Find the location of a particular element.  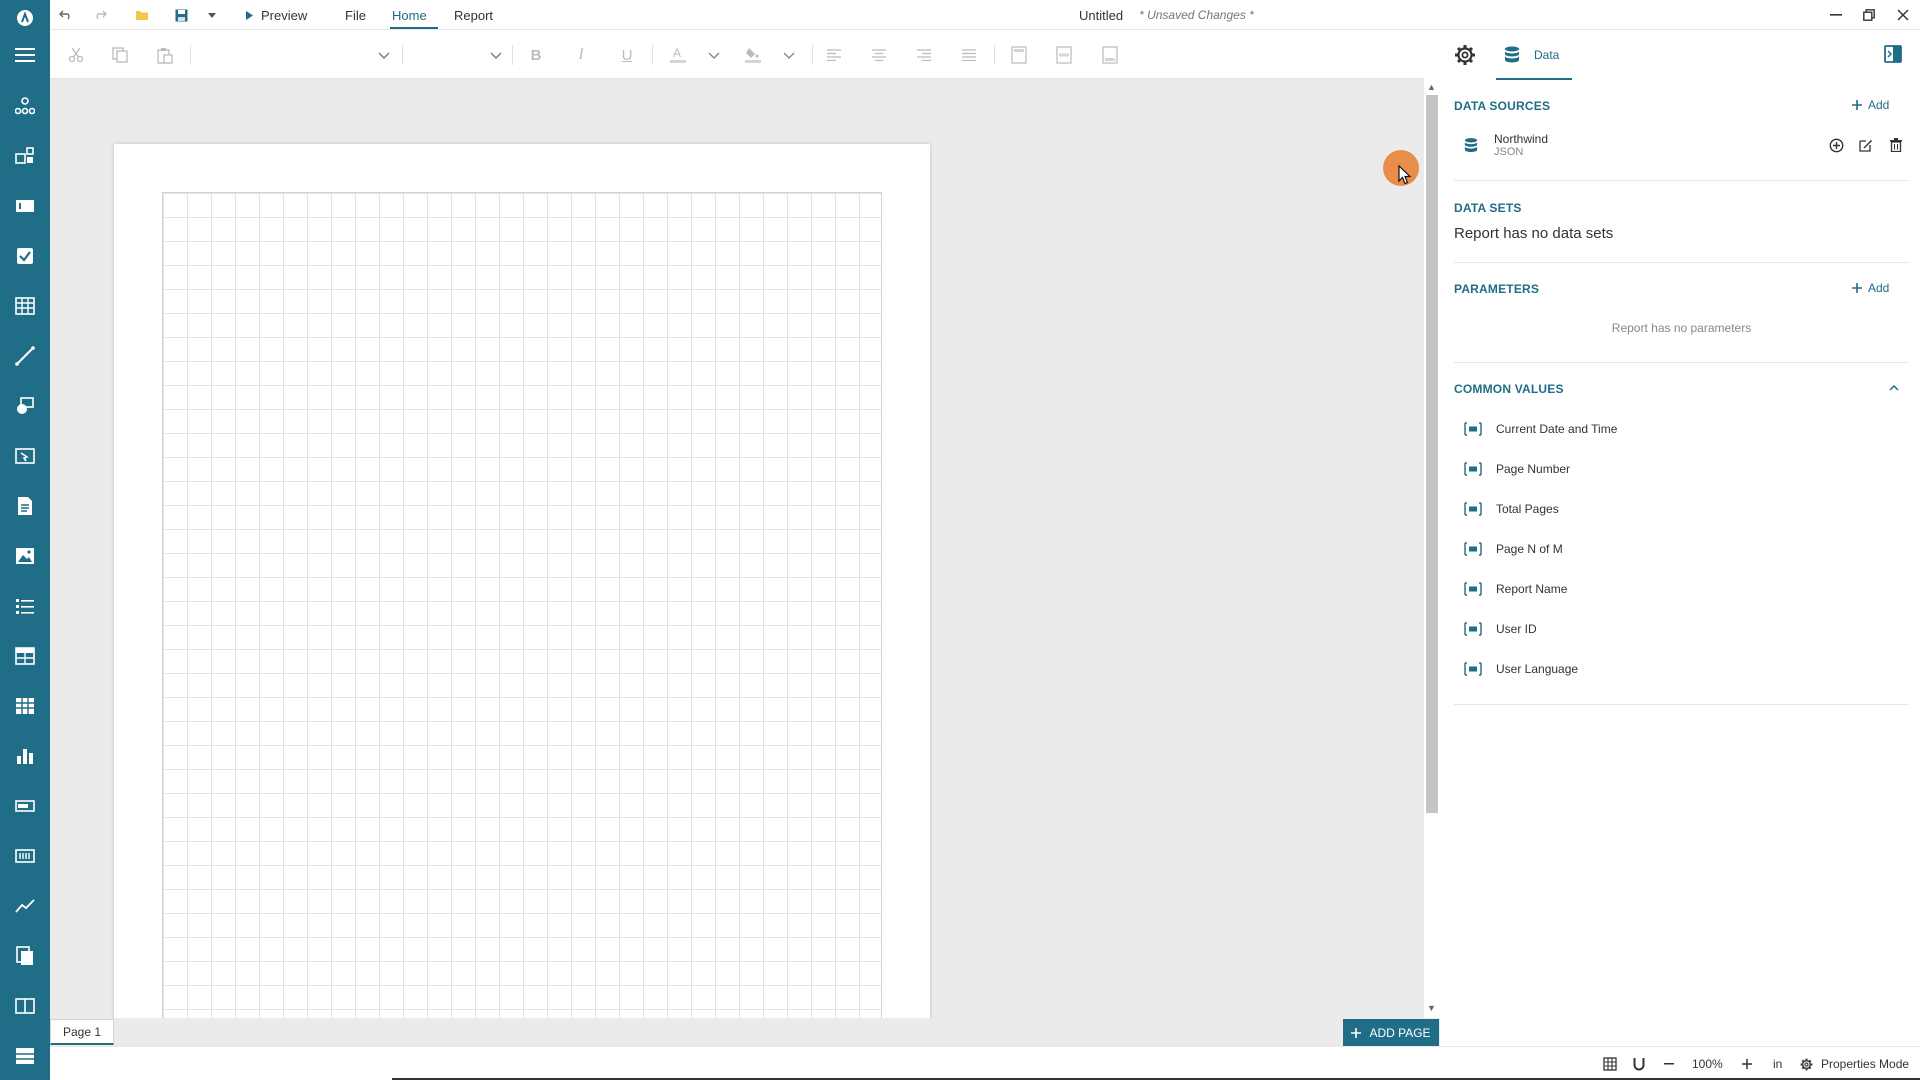

shape-tool-icon is located at coordinates (25, 406).